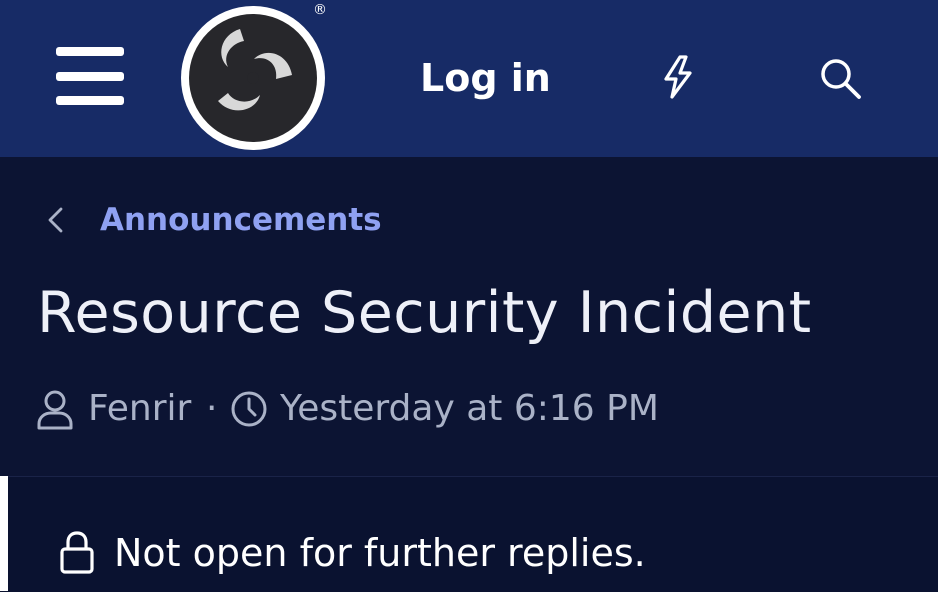 The height and width of the screenshot is (592, 938). What do you see at coordinates (840, 78) in the screenshot?
I see `search-icon` at bounding box center [840, 78].